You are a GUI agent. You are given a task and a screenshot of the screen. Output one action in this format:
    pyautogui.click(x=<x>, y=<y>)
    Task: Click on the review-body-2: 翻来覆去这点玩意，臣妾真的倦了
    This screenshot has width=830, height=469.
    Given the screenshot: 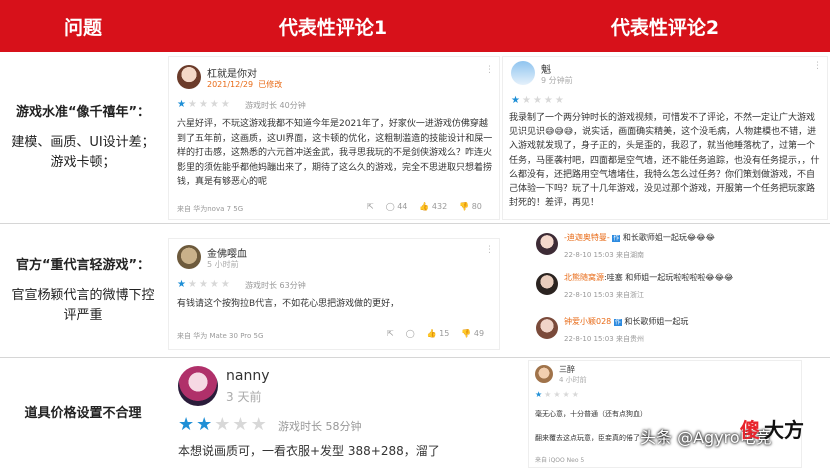 What is the action you would take?
    pyautogui.click(x=587, y=438)
    